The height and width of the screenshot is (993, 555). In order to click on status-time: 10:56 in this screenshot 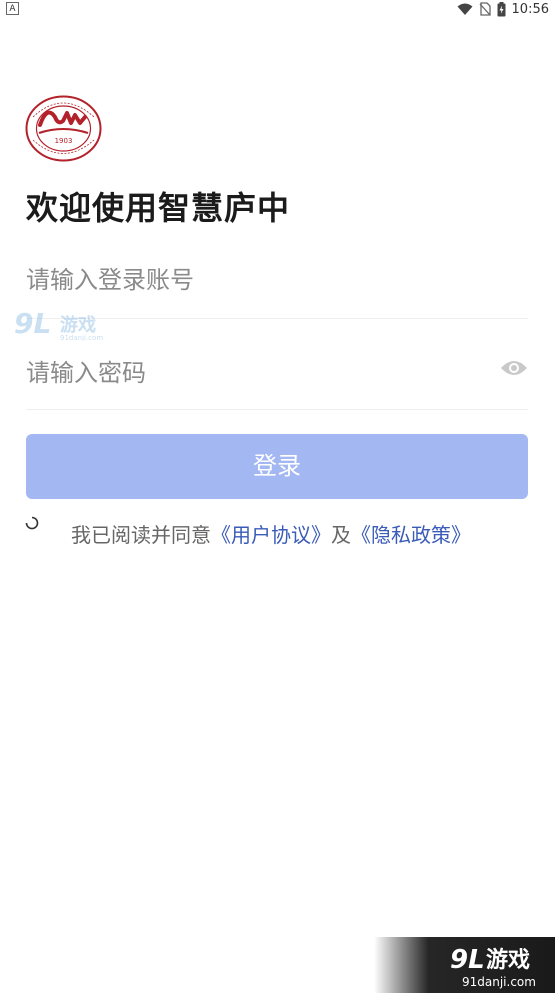, I will do `click(530, 9)`.